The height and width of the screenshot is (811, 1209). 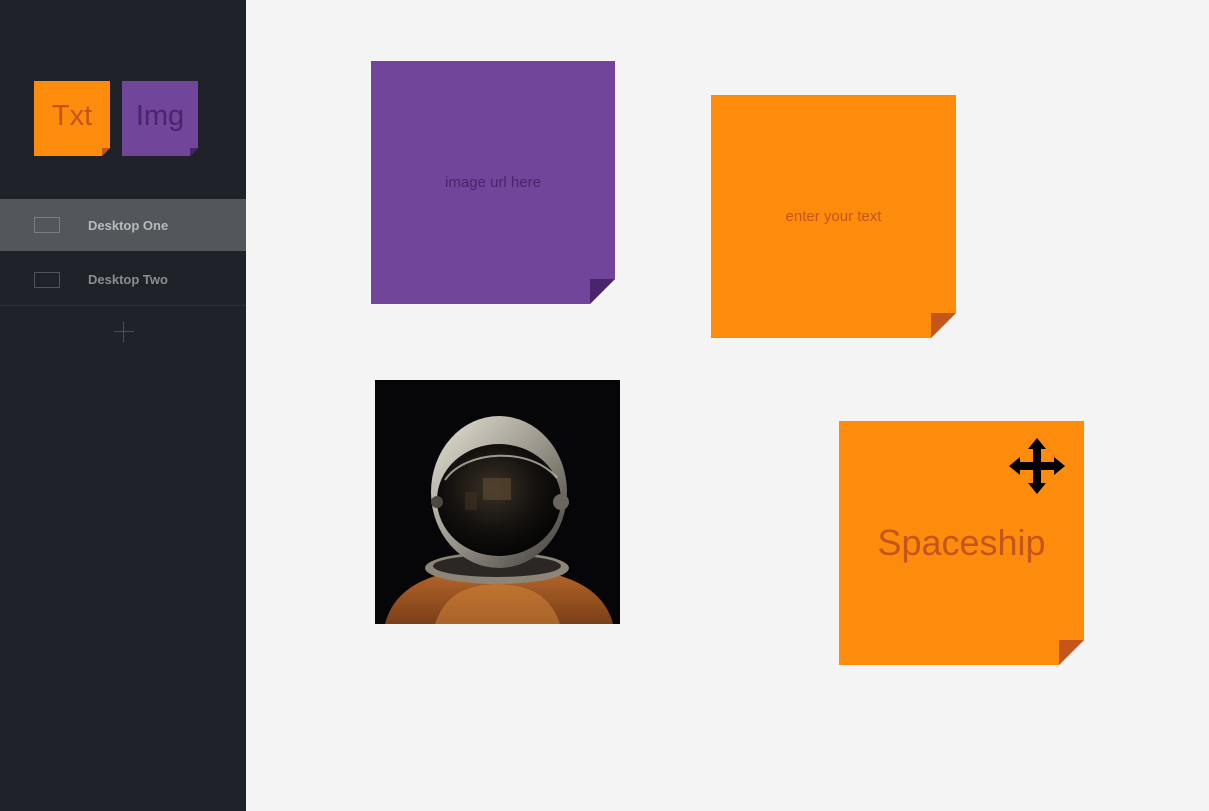 I want to click on add-desktop-plus-icon, so click(x=124, y=332).